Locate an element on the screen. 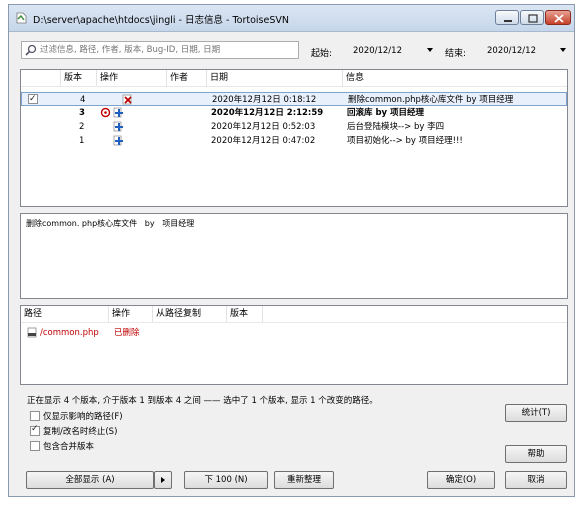 This screenshot has height=506, width=583. maximize-icon is located at coordinates (533, 18).